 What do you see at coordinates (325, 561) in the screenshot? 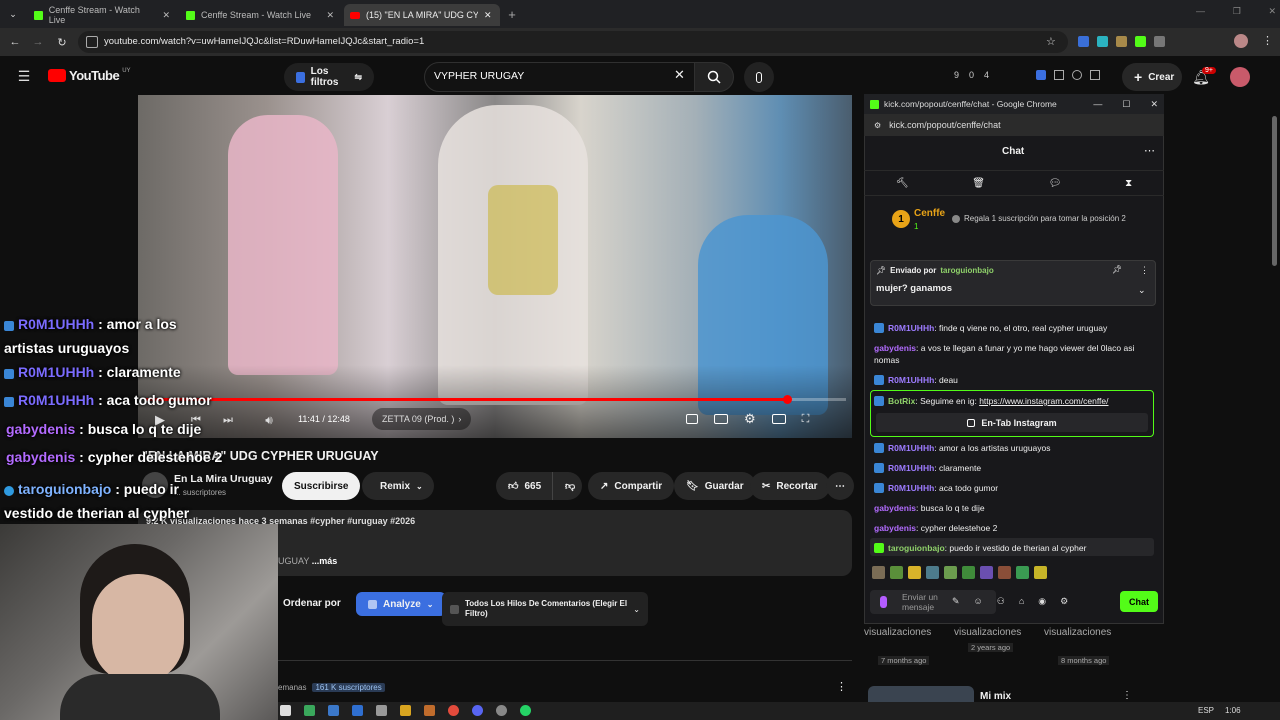
I see `description-more: ...más` at bounding box center [325, 561].